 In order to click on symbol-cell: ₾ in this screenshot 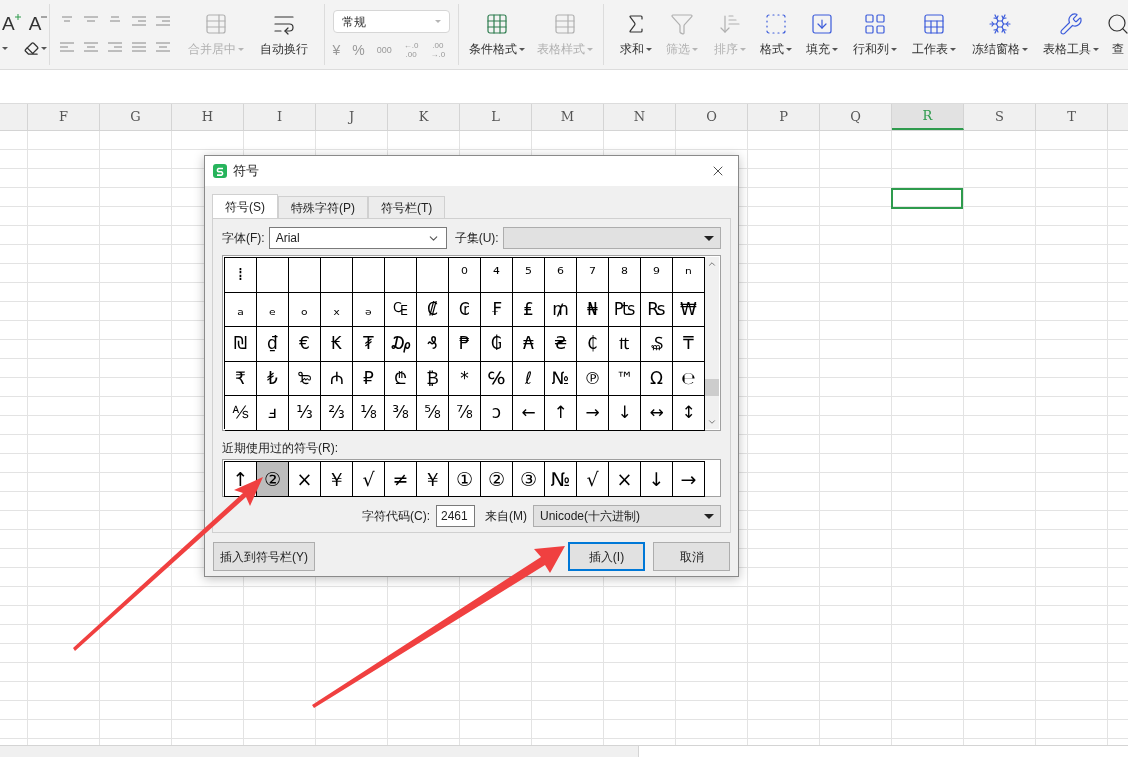, I will do `click(401, 378)`.